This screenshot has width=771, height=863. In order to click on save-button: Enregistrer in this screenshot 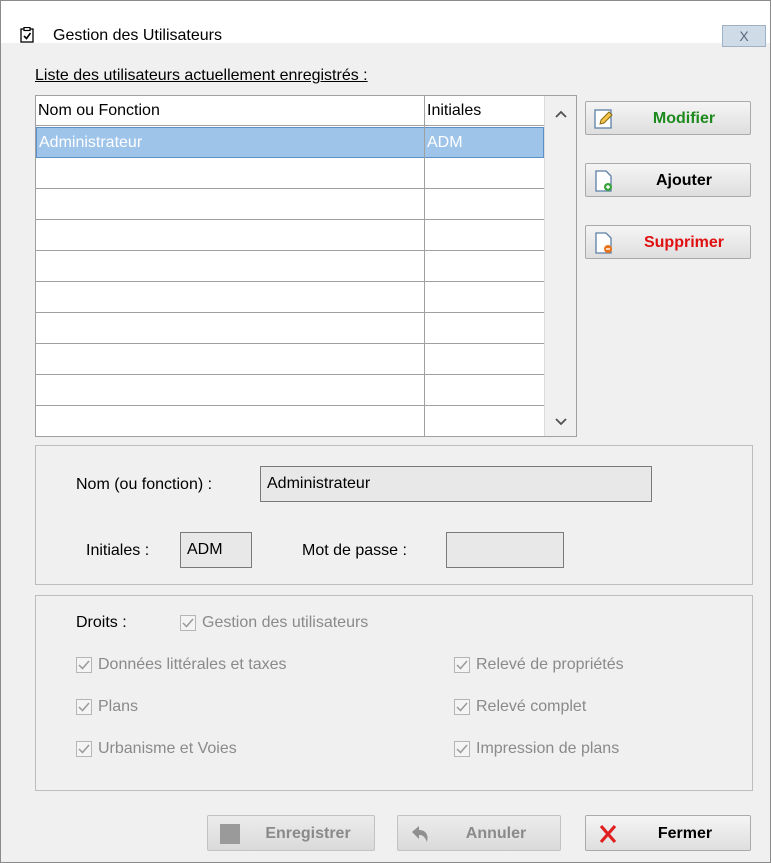, I will do `click(291, 833)`.